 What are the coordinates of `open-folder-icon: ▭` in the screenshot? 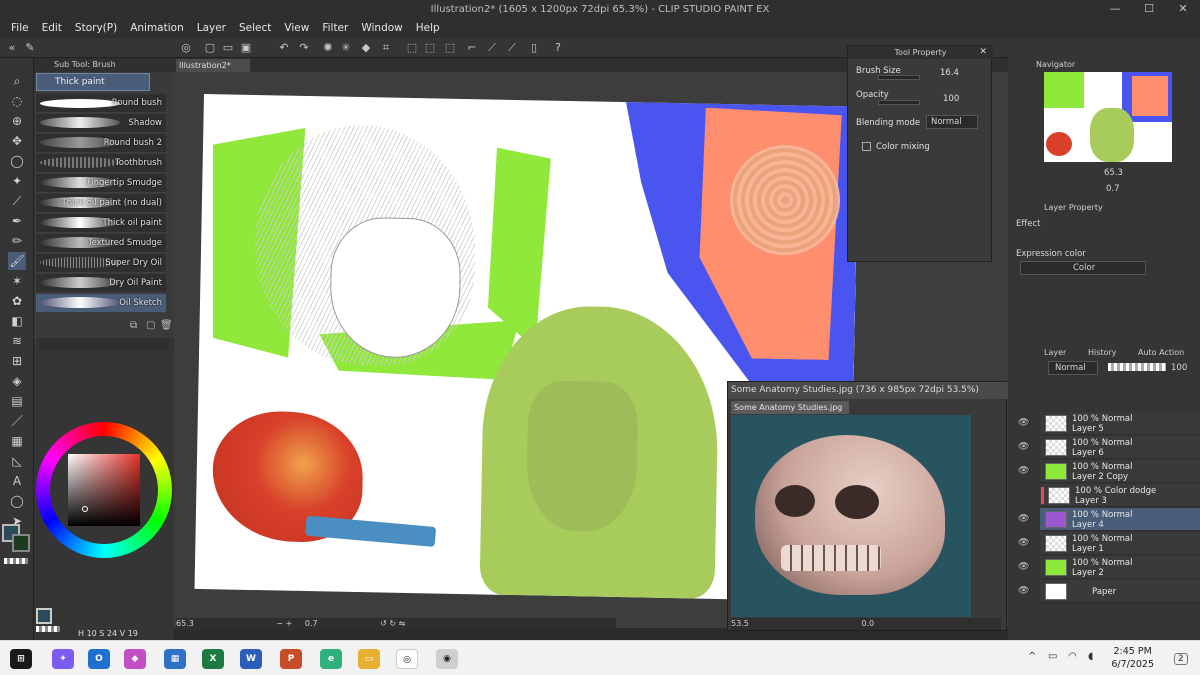 It's located at (228, 48).